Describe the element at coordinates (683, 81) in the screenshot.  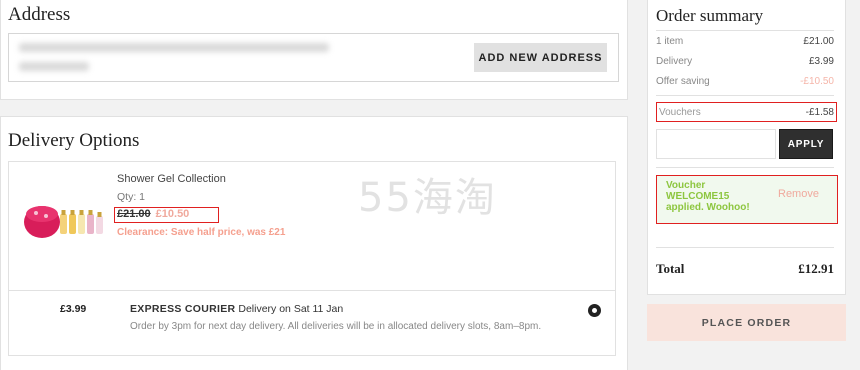
I see `summary-label: Offer saving` at that location.